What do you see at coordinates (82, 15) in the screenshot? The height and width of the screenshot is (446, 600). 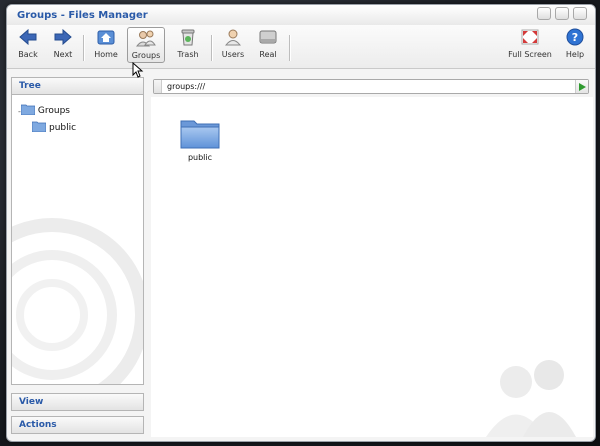 I see `window-title: Groups - Files Manager` at bounding box center [82, 15].